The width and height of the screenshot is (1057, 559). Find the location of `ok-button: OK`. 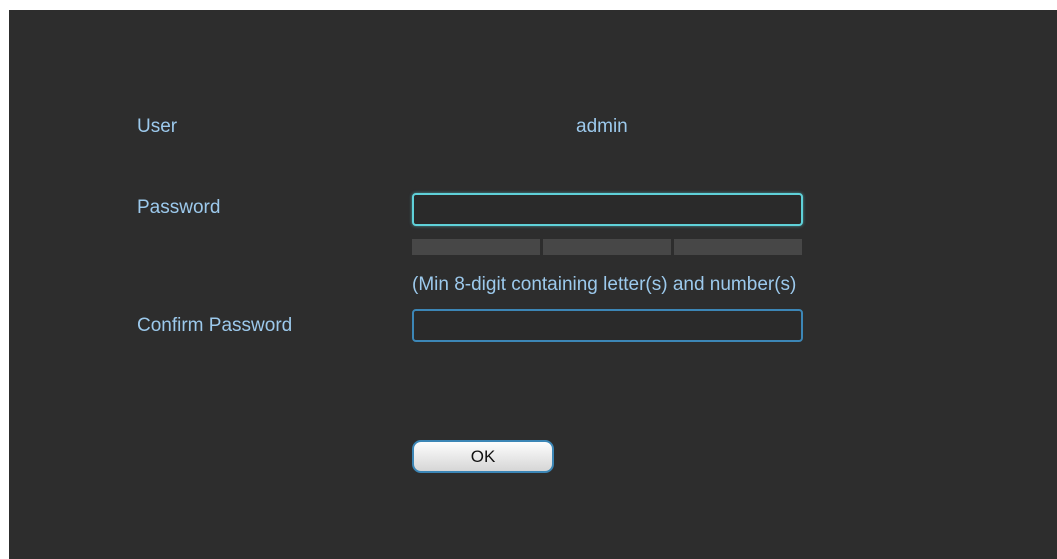

ok-button: OK is located at coordinates (483, 456).